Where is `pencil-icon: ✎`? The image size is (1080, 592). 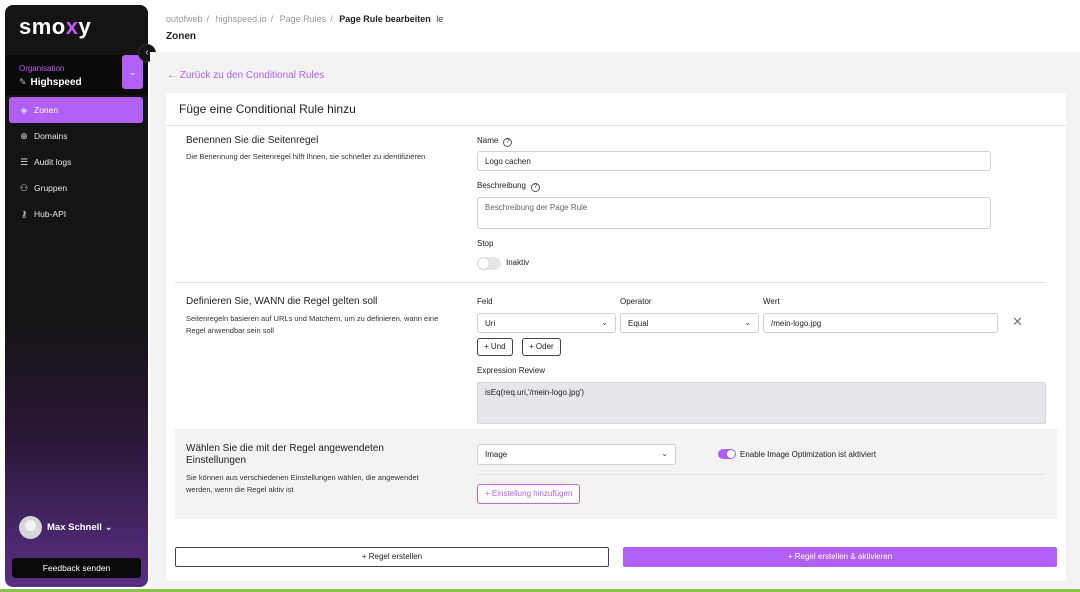
pencil-icon: ✎ is located at coordinates (23, 82).